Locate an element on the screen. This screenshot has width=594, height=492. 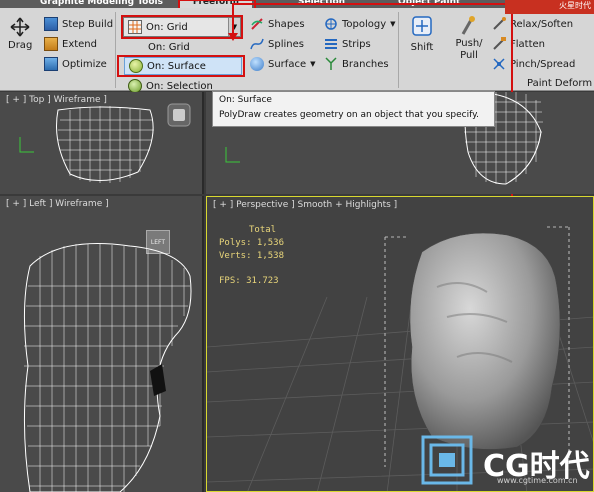
cgtime-logo-icon is located at coordinates (447, 460).